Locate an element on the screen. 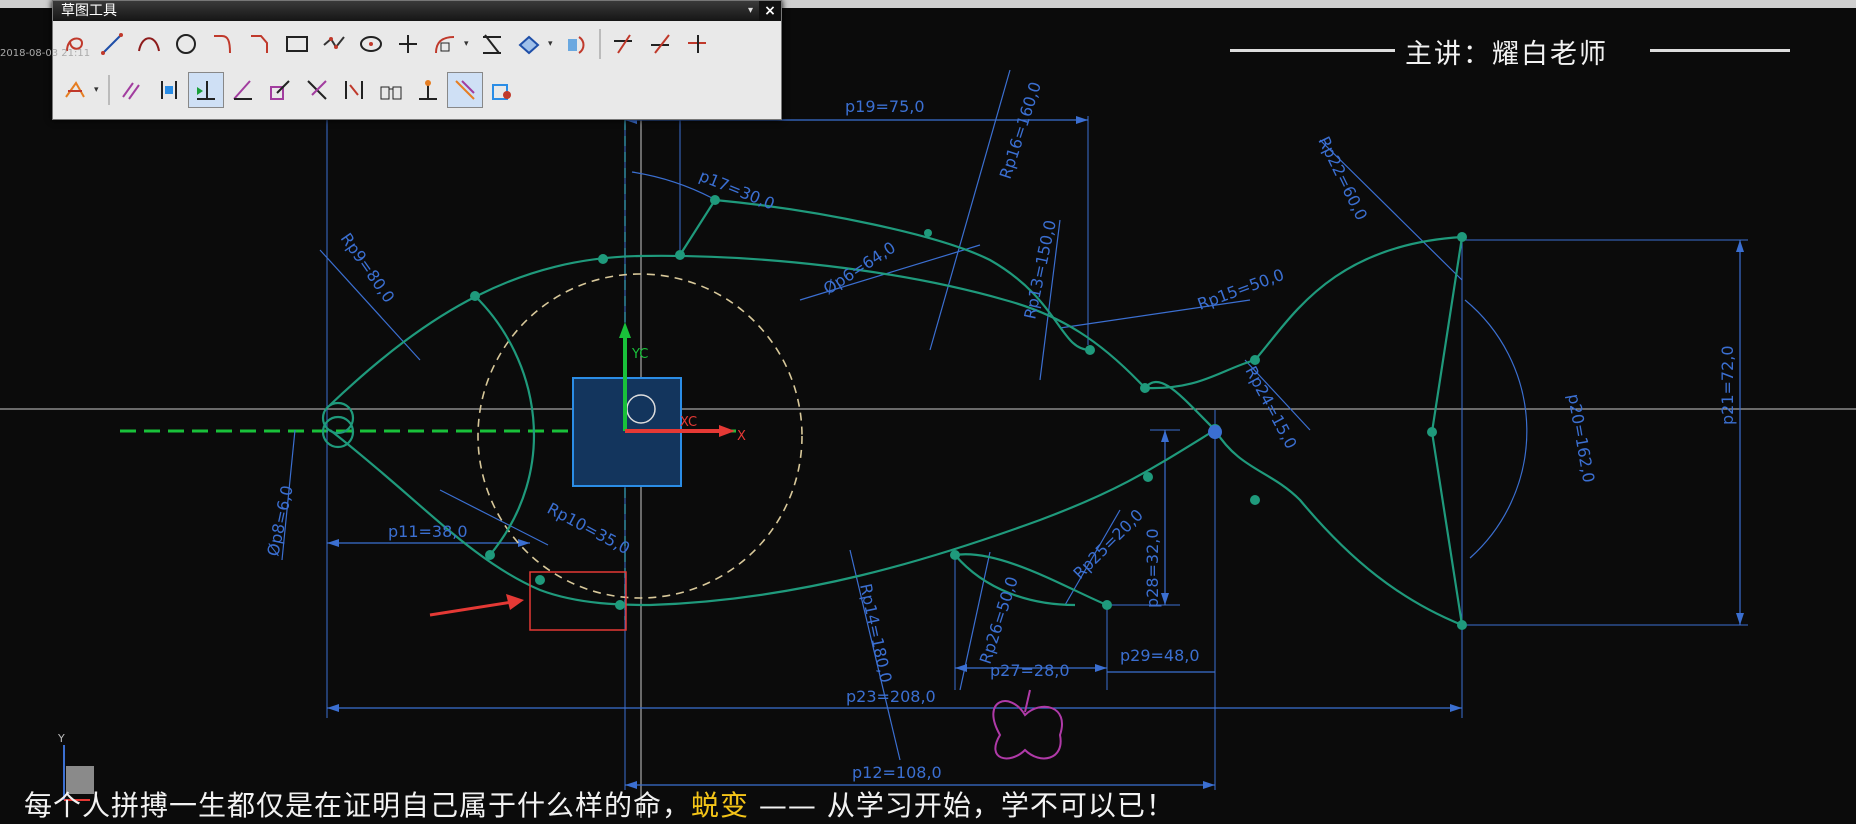 This screenshot has width=1856, height=824. auto-dimension-icon is located at coordinates (75, 90).